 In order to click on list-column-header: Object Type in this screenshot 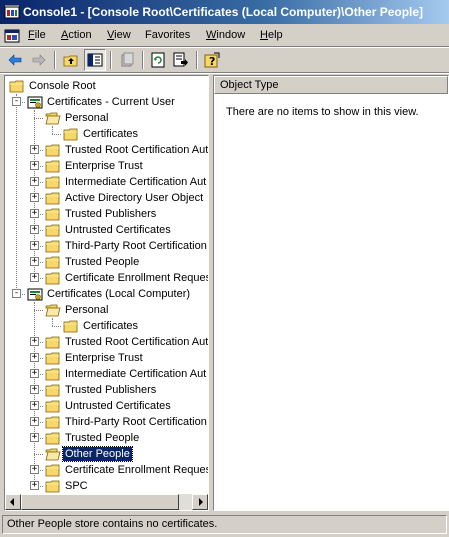, I will do `click(331, 85)`.